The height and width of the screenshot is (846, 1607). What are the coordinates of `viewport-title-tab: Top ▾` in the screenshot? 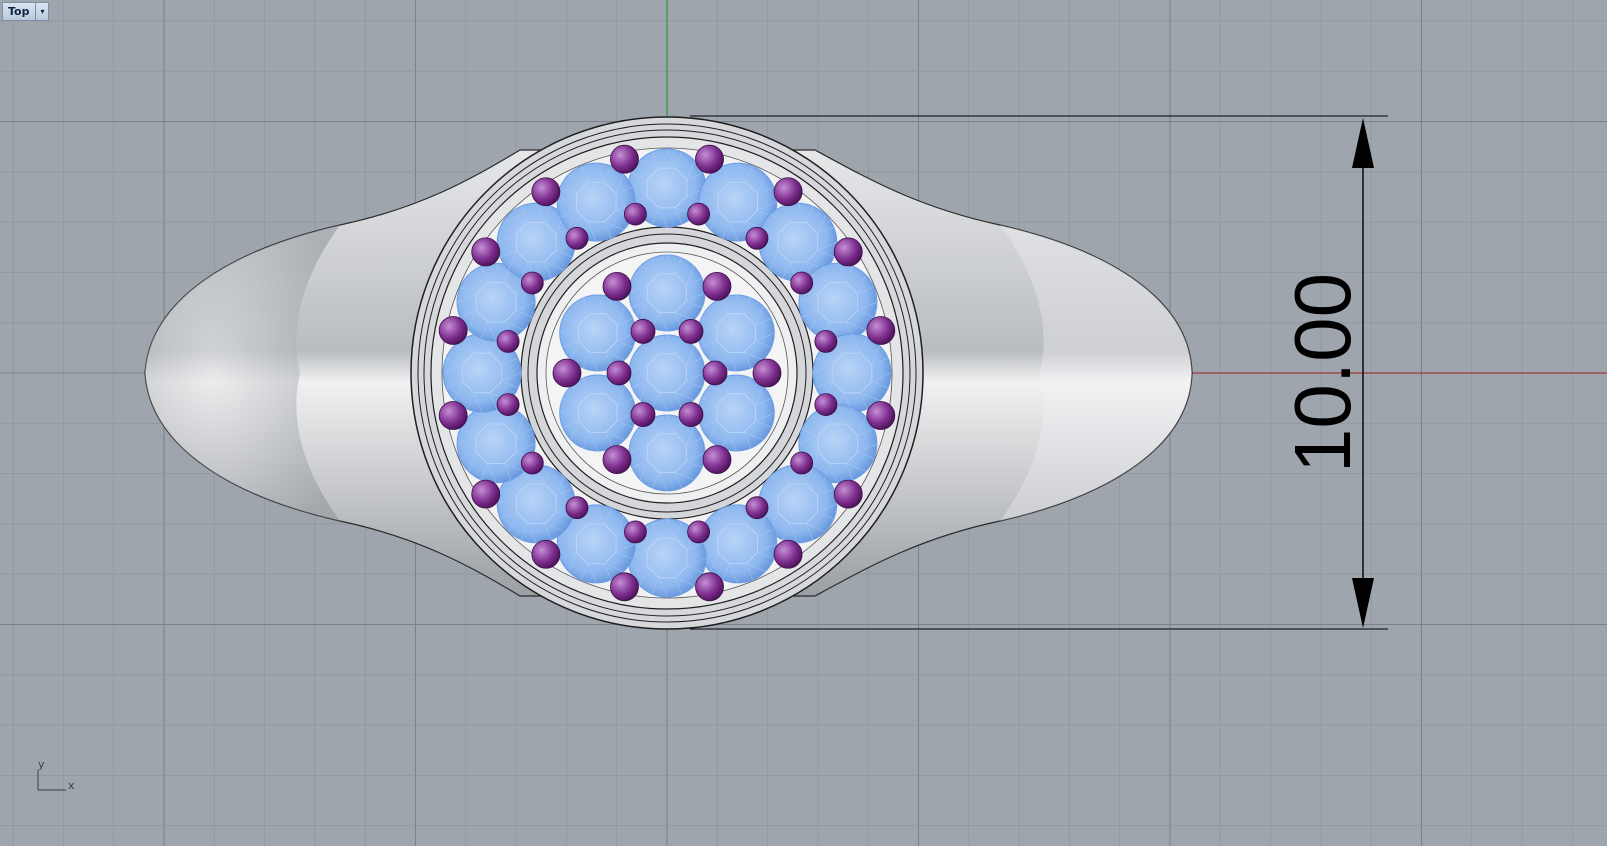 It's located at (26, 11).